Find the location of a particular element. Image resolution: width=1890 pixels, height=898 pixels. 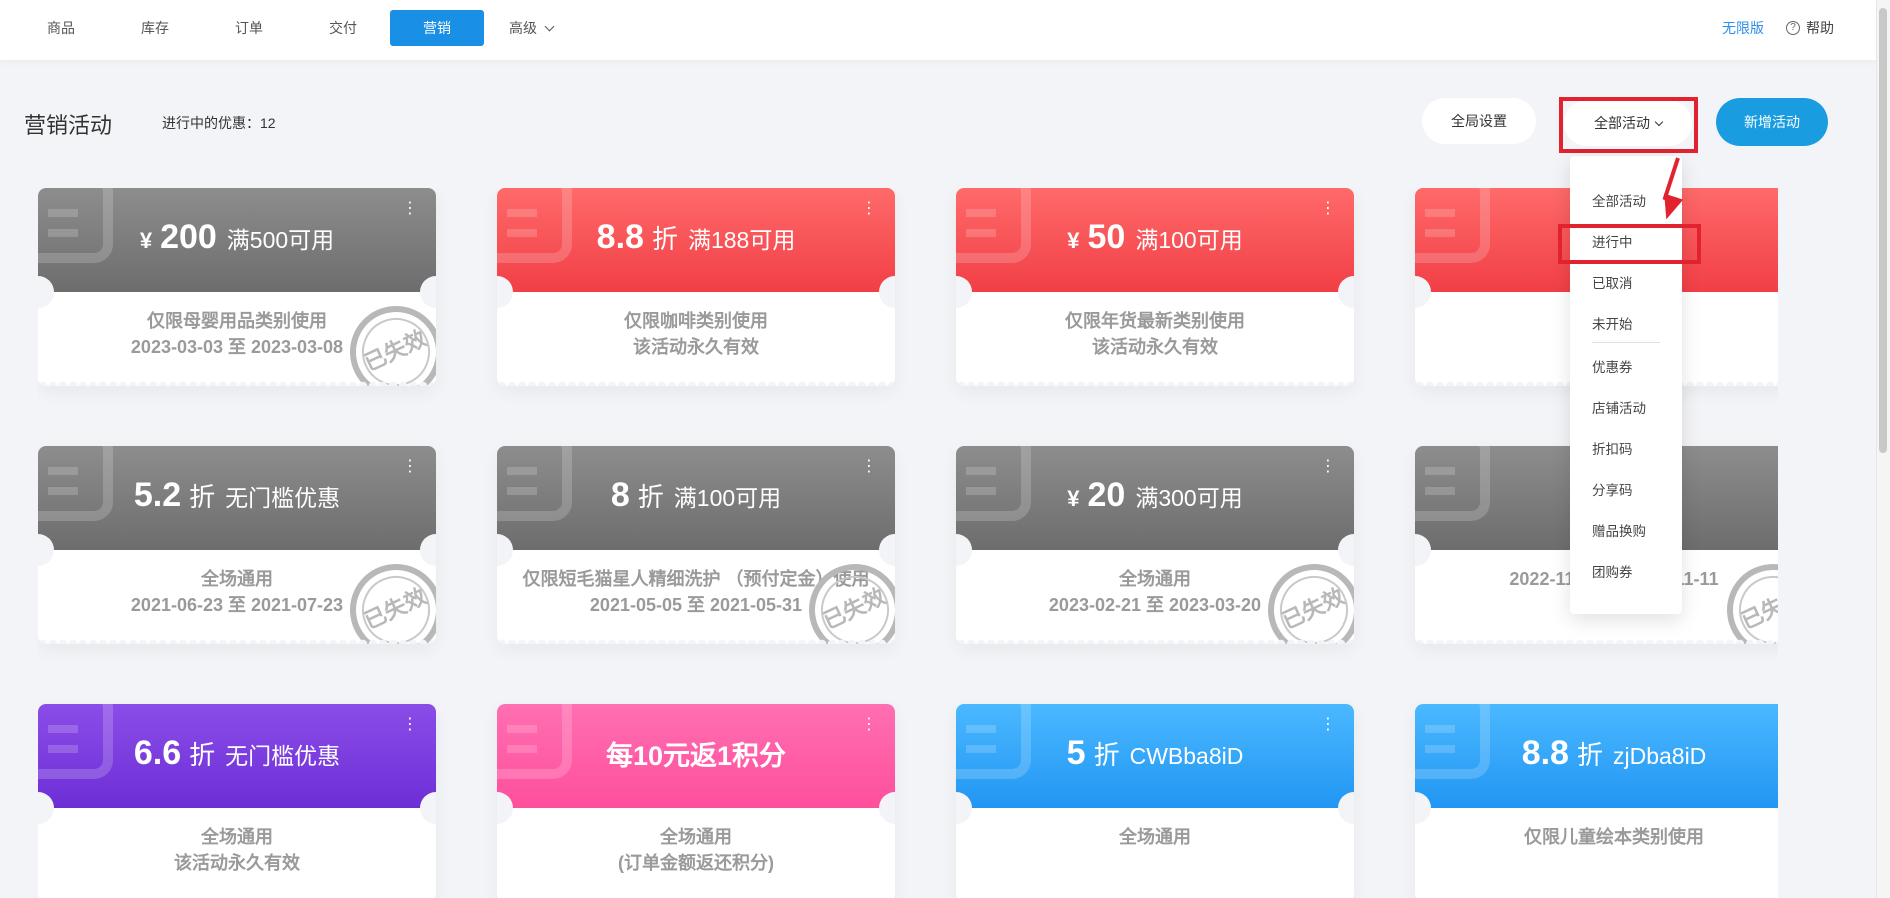

card-offer-headline: 8.8 折满188可用 is located at coordinates (696, 237).